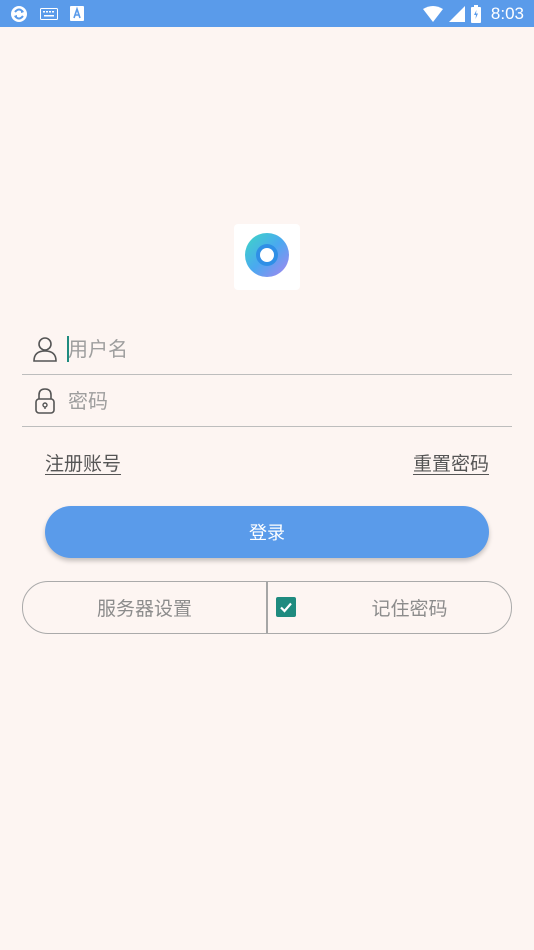  What do you see at coordinates (45, 401) in the screenshot?
I see `lock-icon` at bounding box center [45, 401].